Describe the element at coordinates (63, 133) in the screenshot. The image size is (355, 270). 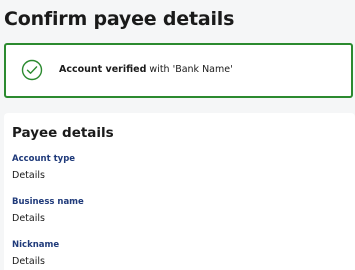
I see `payee-details-title: Payee details` at that location.